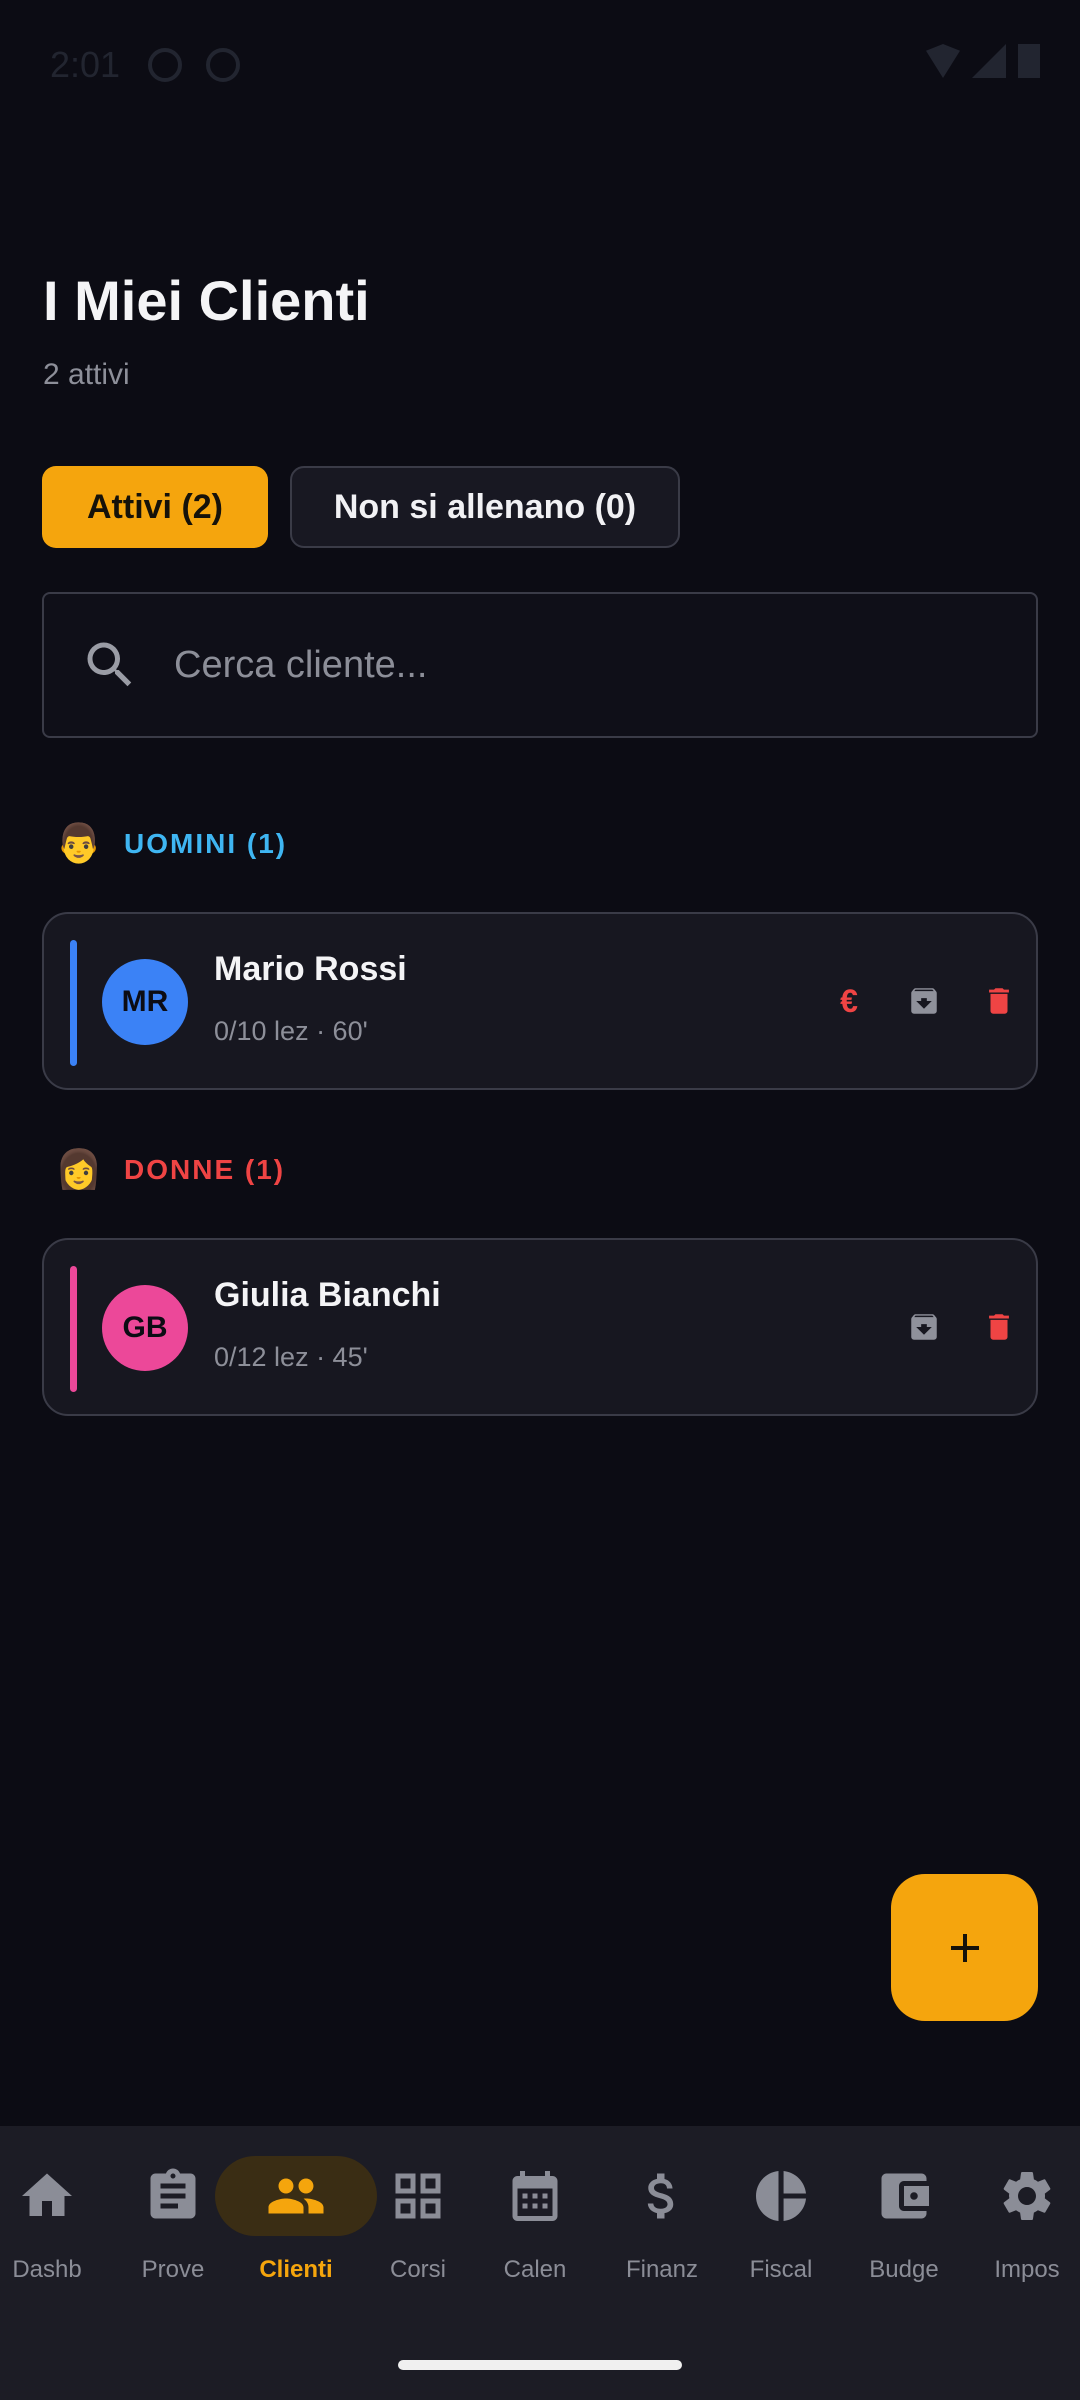  What do you see at coordinates (291, 1031) in the screenshot?
I see `client-lessons: 0/10 lez · 60'` at bounding box center [291, 1031].